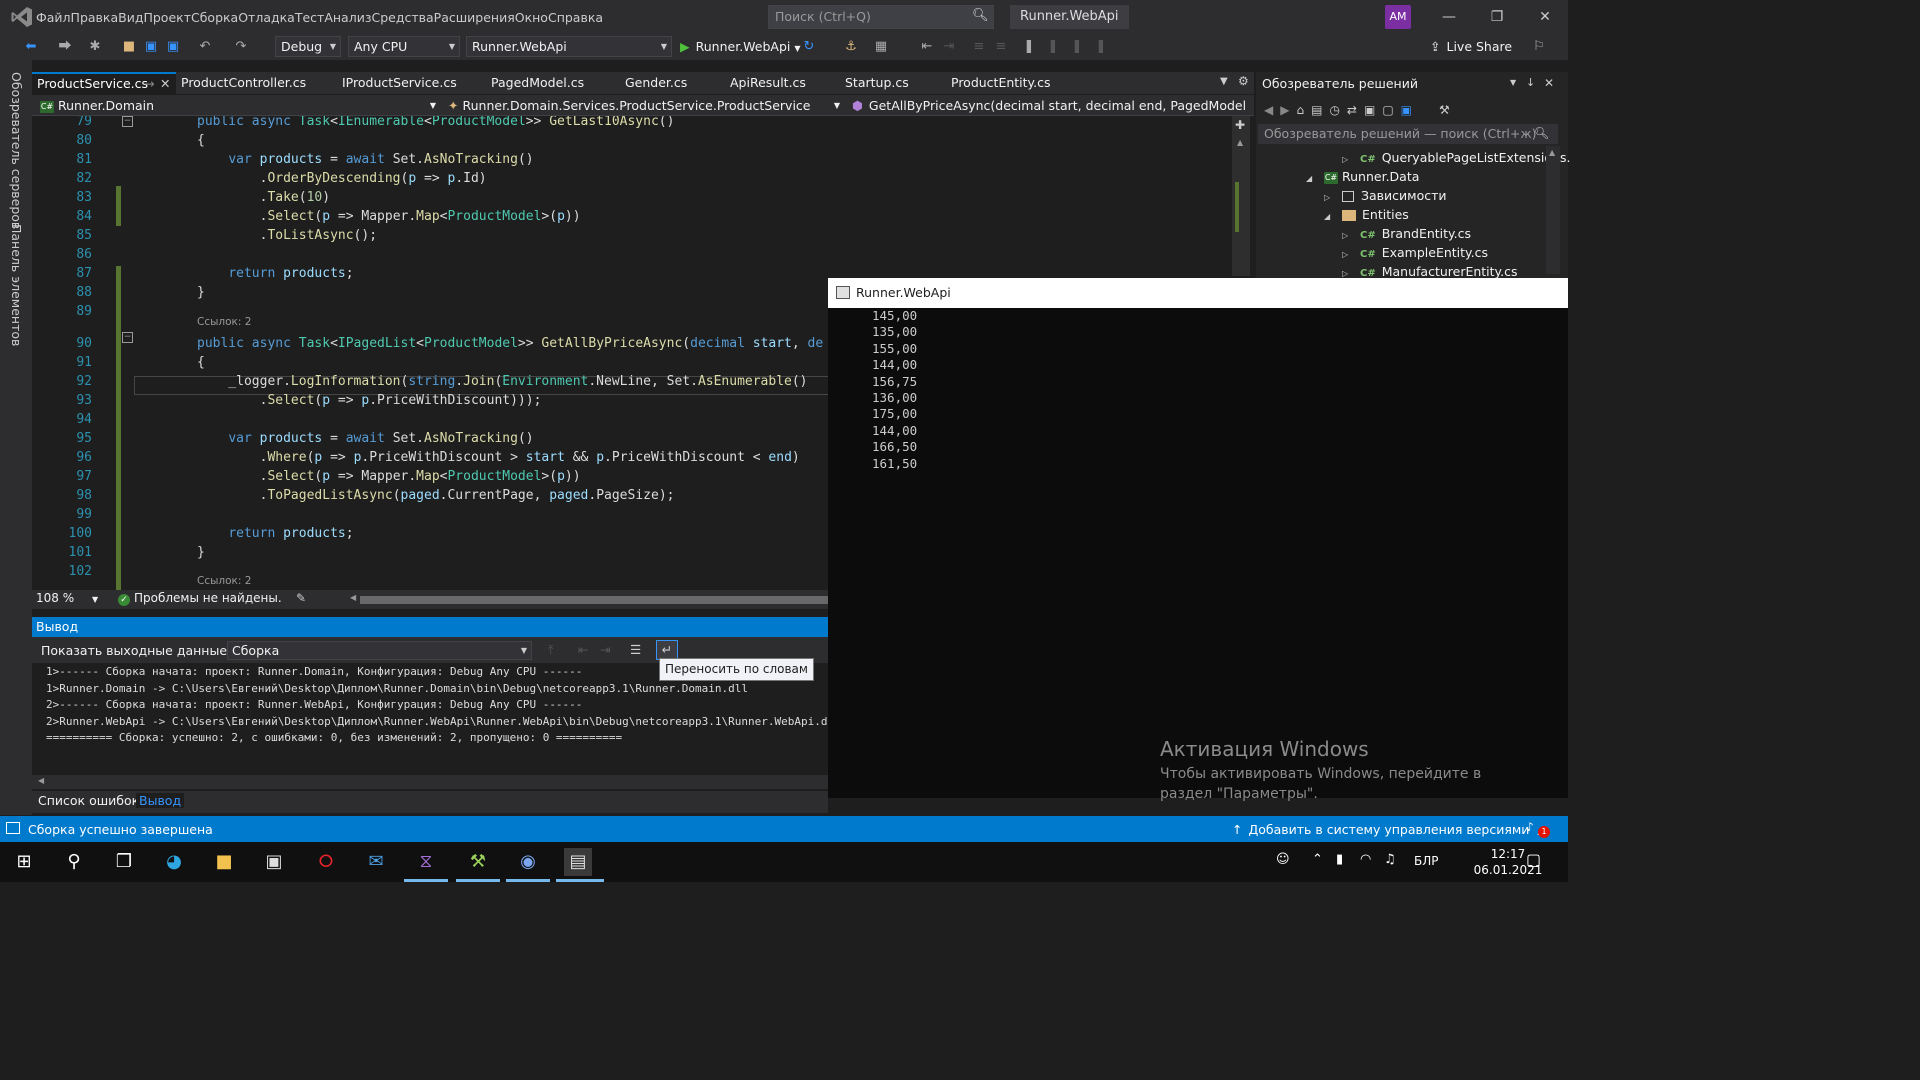  What do you see at coordinates (1243, 81) in the screenshot?
I see `gear-icon: ⚙` at bounding box center [1243, 81].